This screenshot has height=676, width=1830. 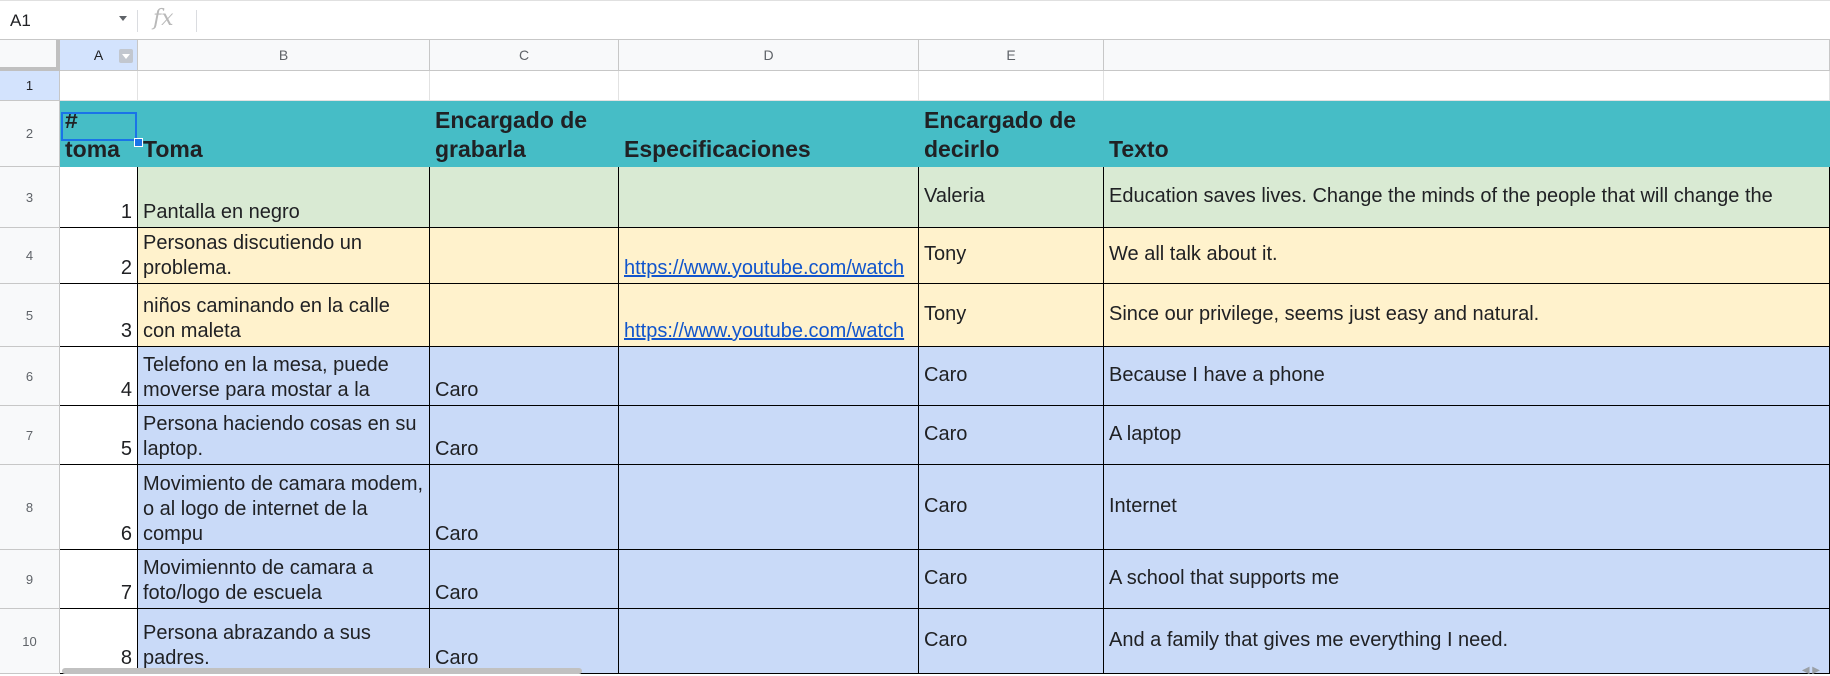 What do you see at coordinates (524, 55) in the screenshot?
I see `column-header-c: C` at bounding box center [524, 55].